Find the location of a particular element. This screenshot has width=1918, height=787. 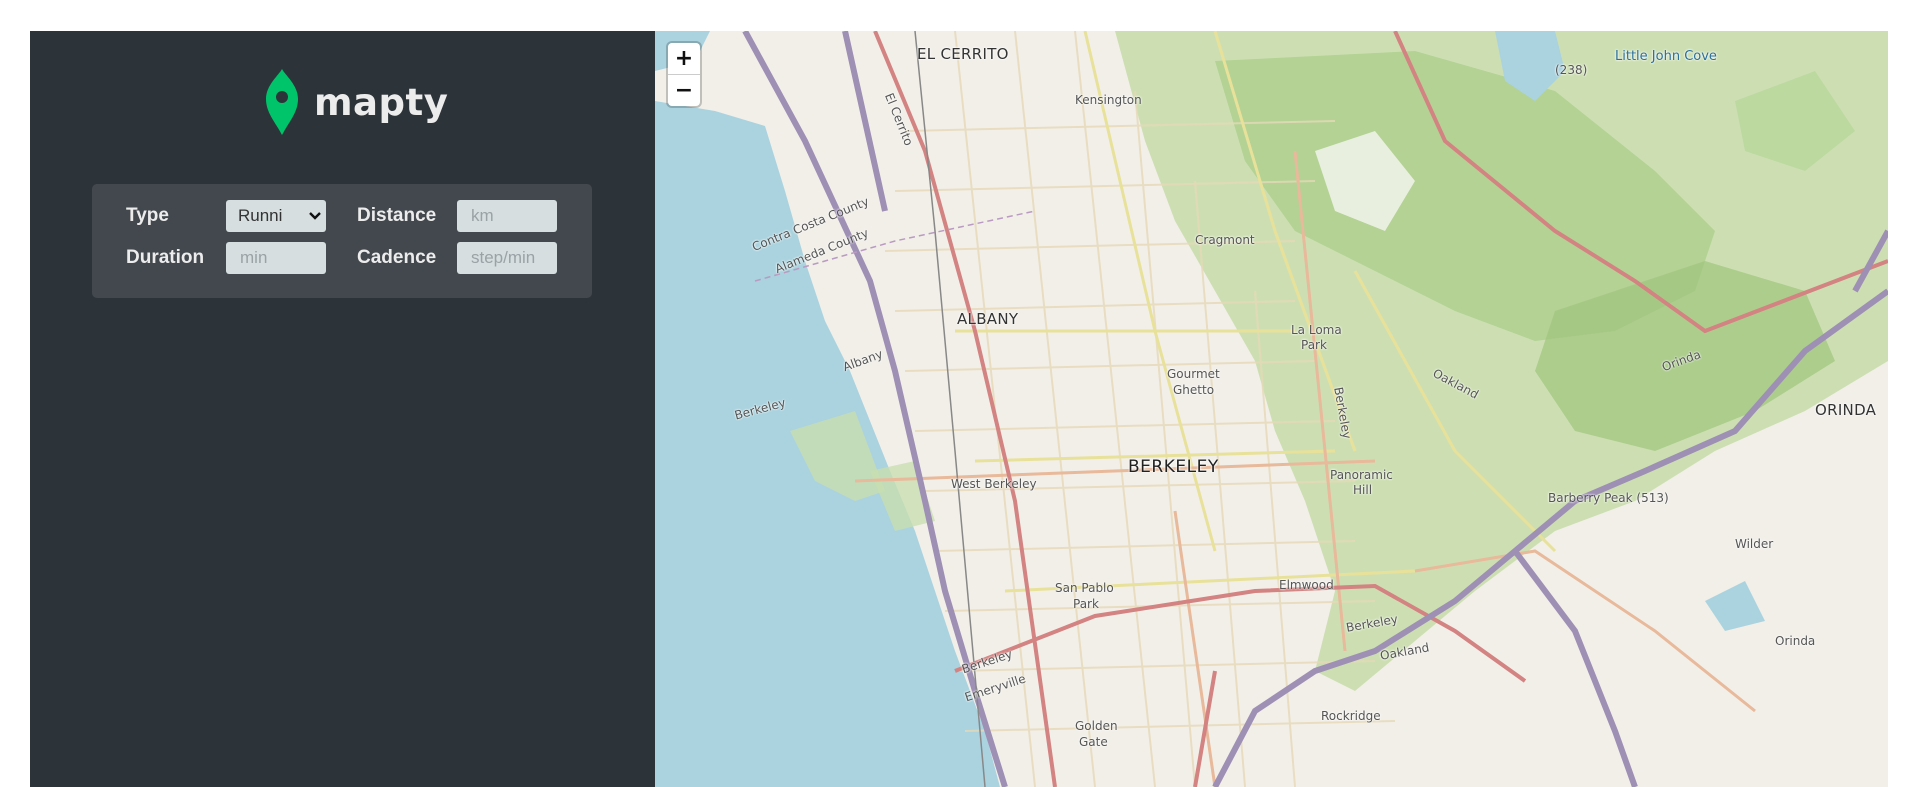

map-label-la-loma: La Loma is located at coordinates (1316, 330).